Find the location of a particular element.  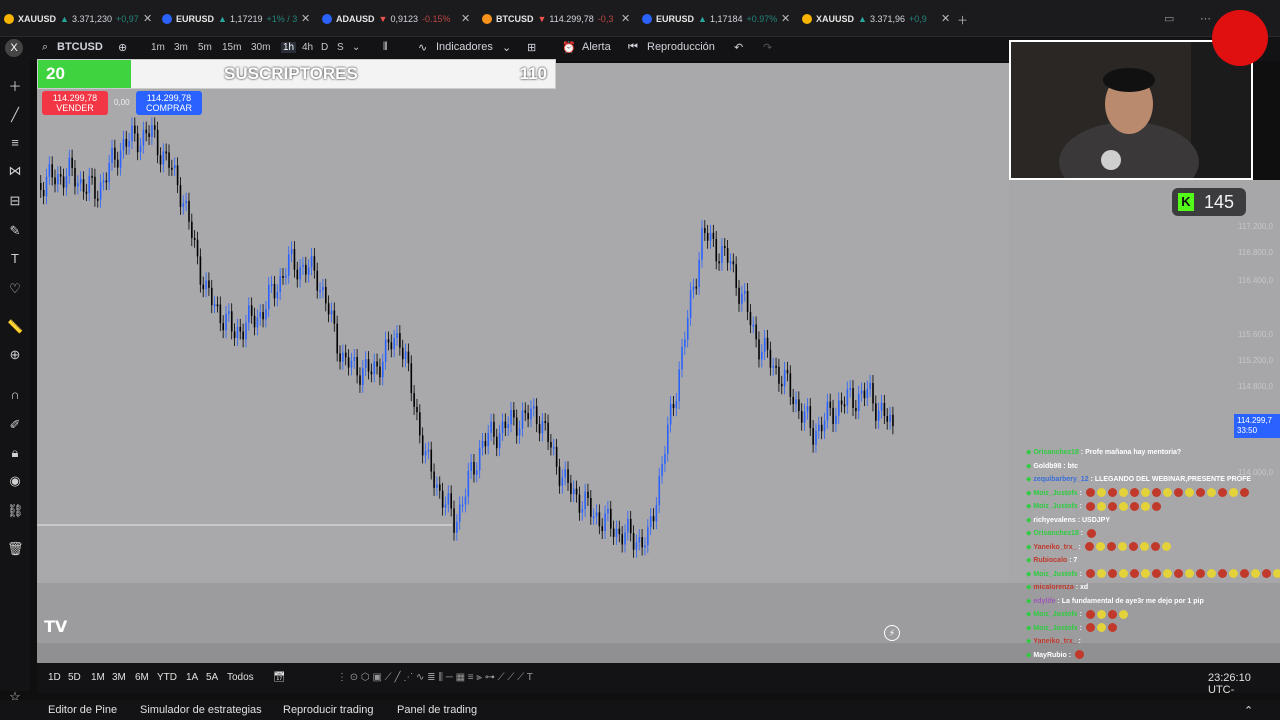

subscriber-label: SUSCRIPTORES is located at coordinates (291, 73).